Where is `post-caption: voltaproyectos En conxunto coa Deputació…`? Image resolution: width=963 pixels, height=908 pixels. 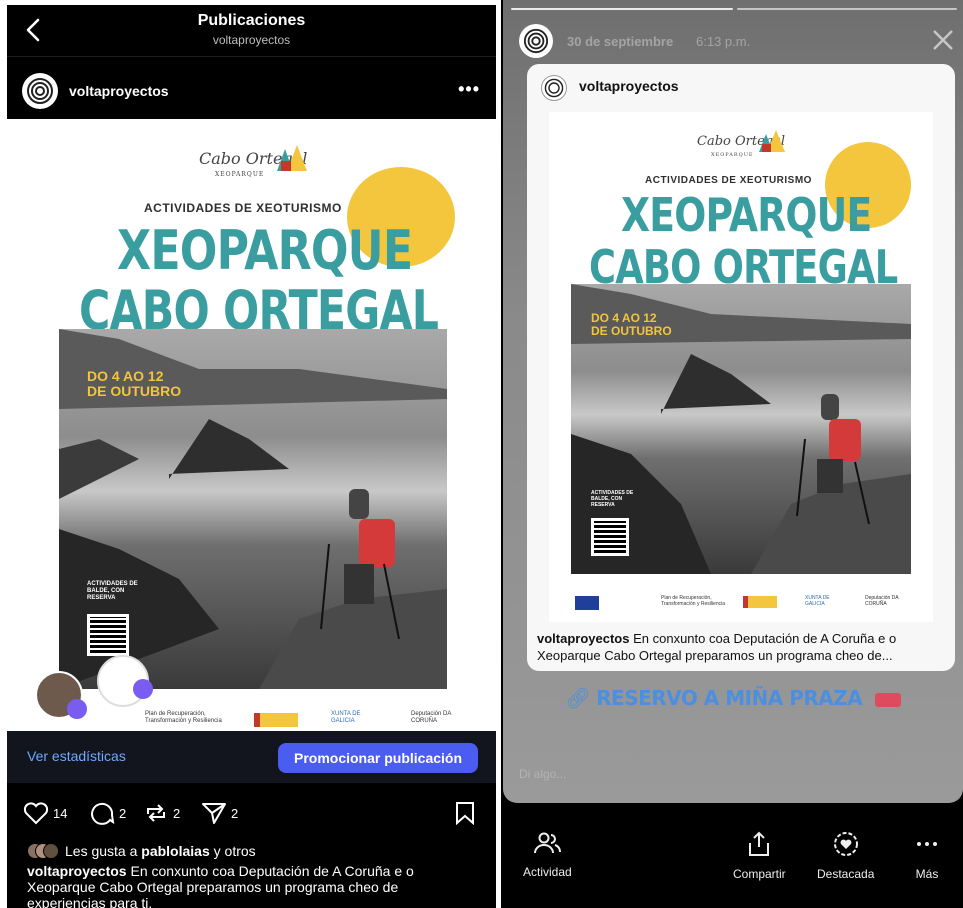
post-caption: voltaproyectos En conxunto coa Deputació… is located at coordinates (247, 885).